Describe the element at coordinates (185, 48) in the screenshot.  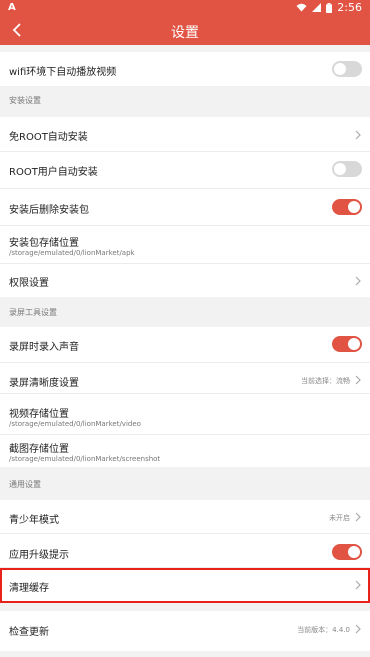
I see `top-spacer` at that location.